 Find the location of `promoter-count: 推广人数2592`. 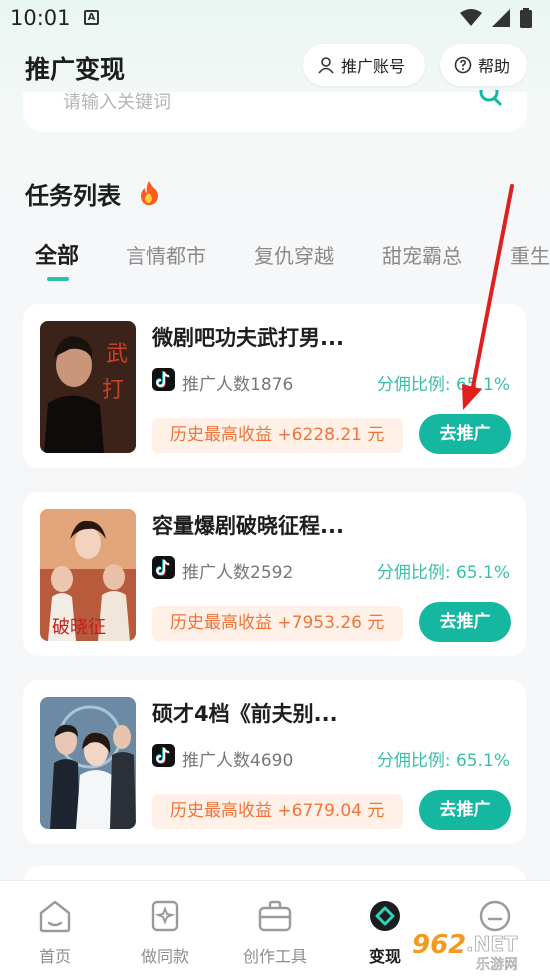

promoter-count: 推广人数2592 is located at coordinates (238, 573).